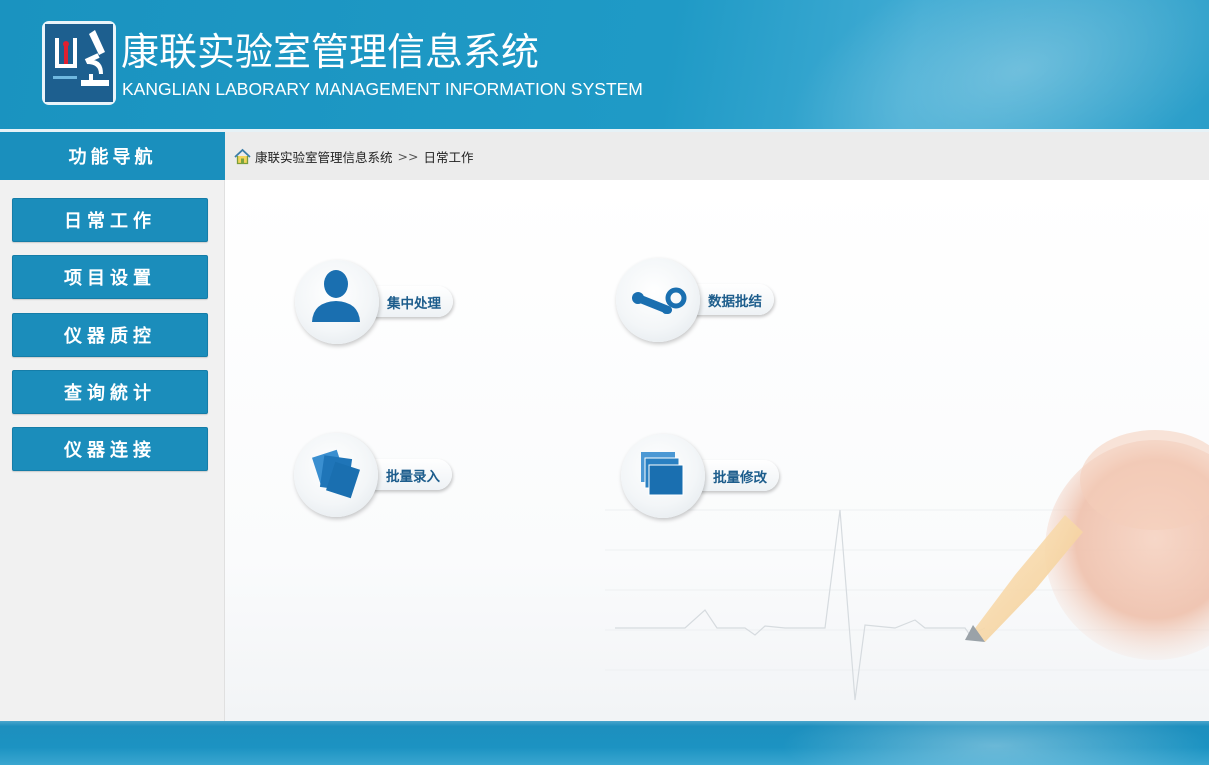  Describe the element at coordinates (380, 305) in the screenshot. I see `tile-centralized-processing: 集中处理` at that location.